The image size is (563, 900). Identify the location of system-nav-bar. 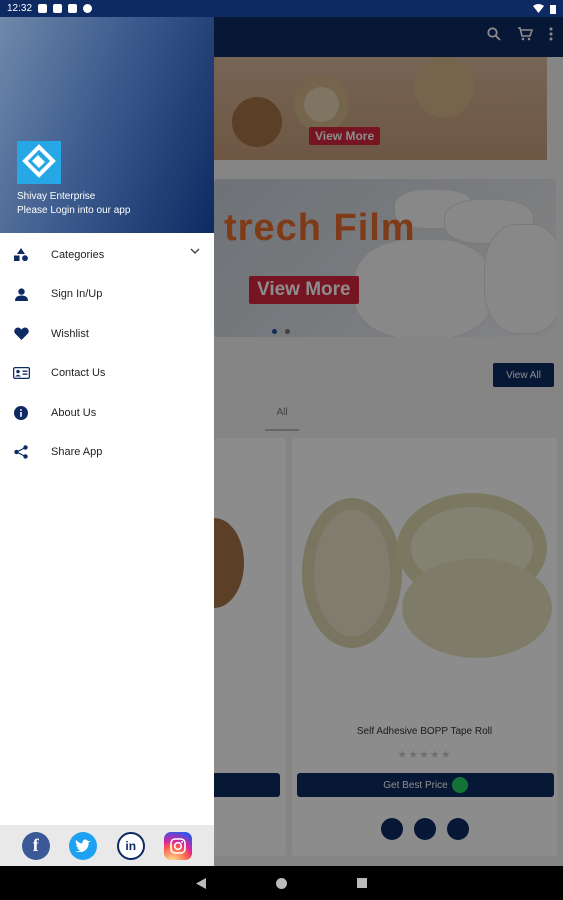
(281, 883).